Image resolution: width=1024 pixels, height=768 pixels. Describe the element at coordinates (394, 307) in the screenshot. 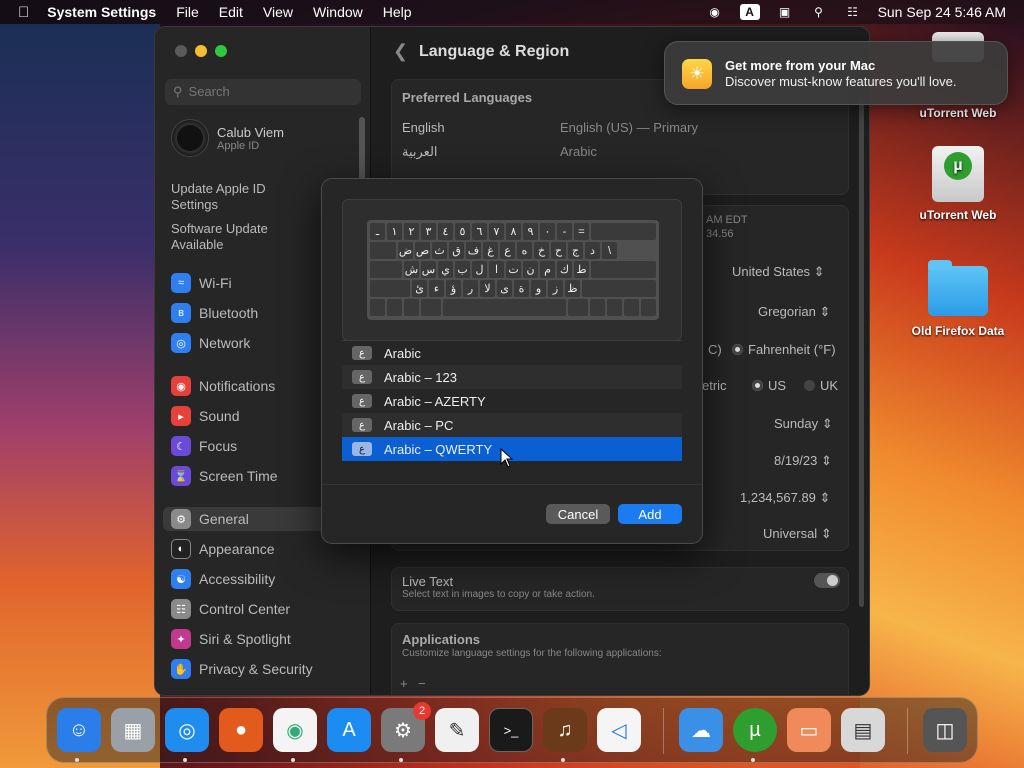

I see `control-key` at that location.